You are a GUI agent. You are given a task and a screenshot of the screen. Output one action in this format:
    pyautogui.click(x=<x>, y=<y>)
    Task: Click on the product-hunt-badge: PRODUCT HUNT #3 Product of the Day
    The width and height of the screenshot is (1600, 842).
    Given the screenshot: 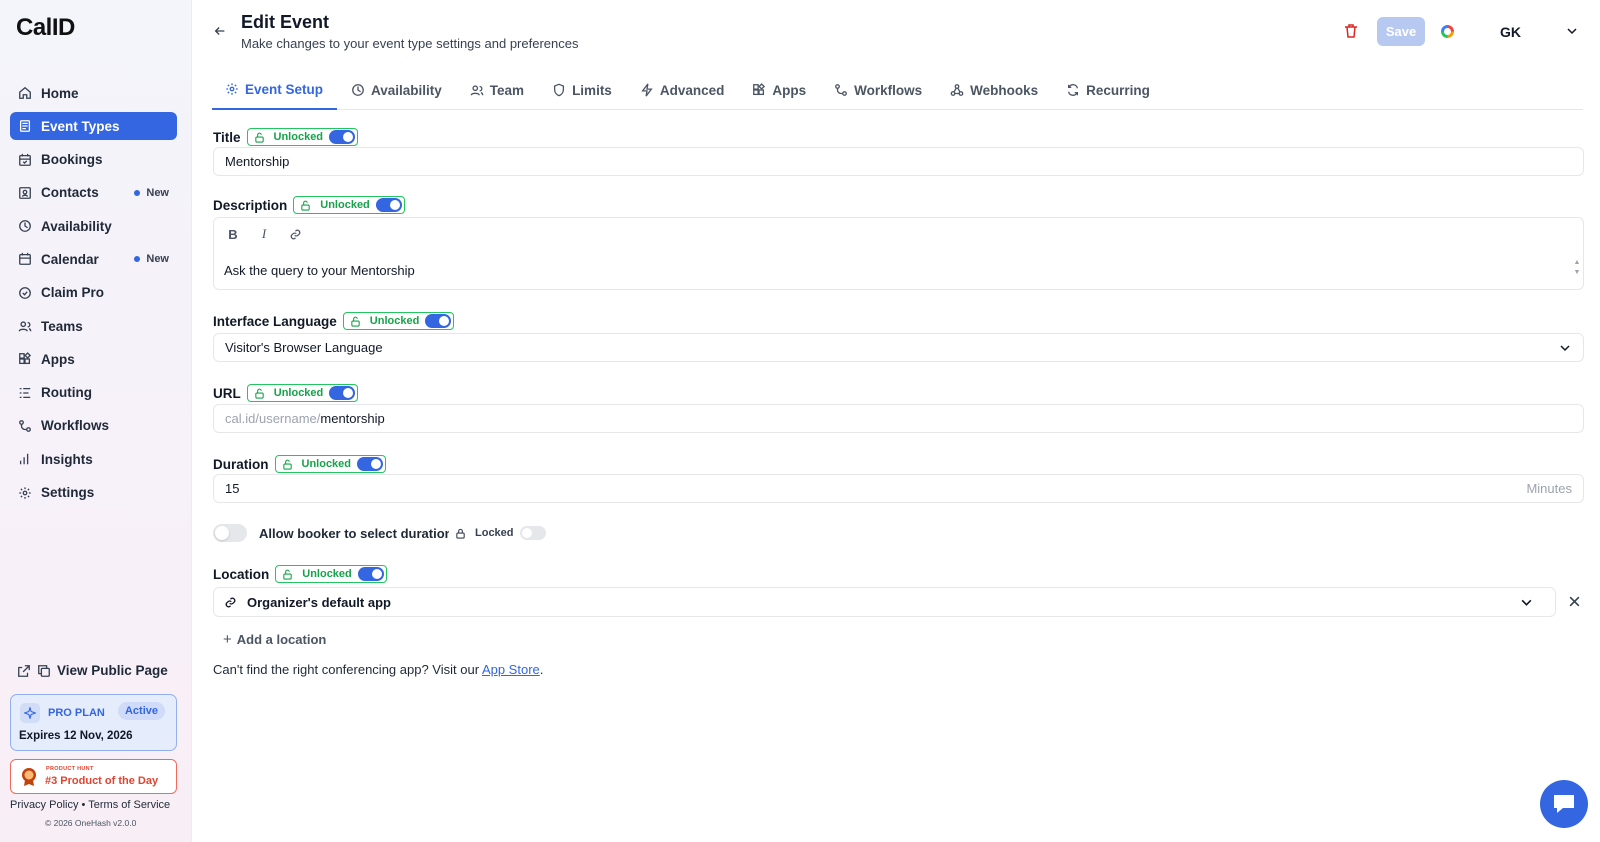 What is the action you would take?
    pyautogui.click(x=93, y=776)
    